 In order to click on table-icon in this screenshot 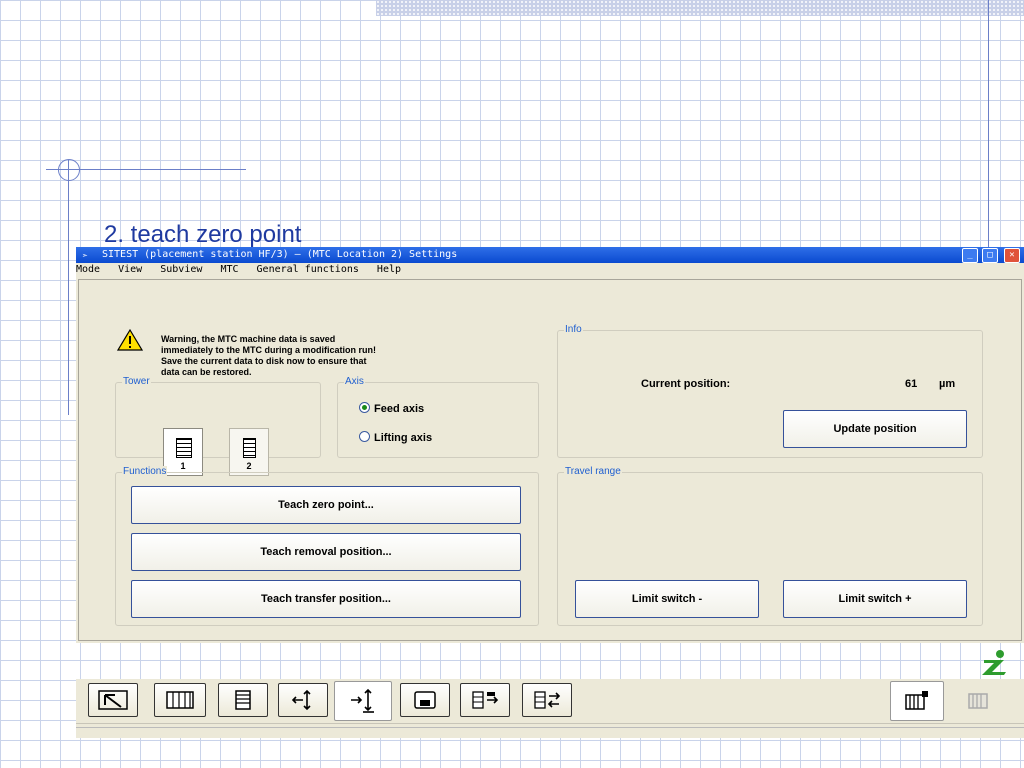, I will do `click(180, 700)`.